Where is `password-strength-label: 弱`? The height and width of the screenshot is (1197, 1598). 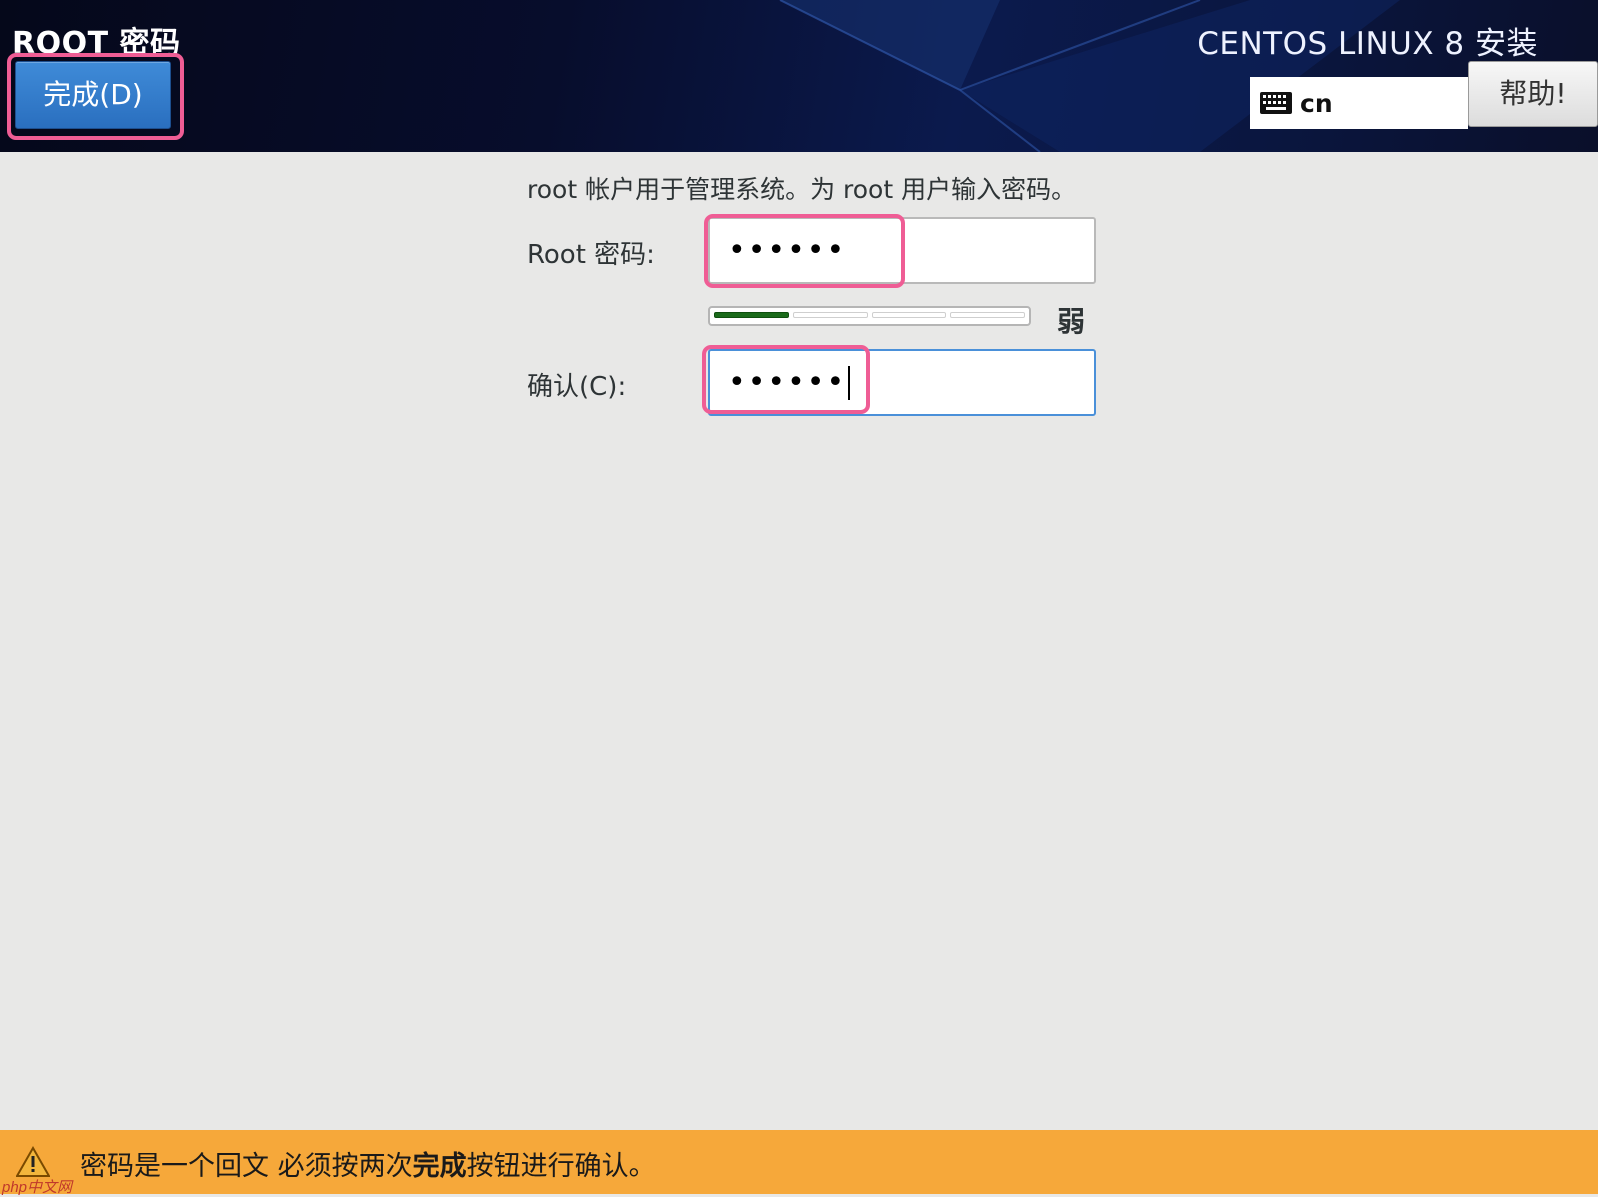 password-strength-label: 弱 is located at coordinates (1071, 321).